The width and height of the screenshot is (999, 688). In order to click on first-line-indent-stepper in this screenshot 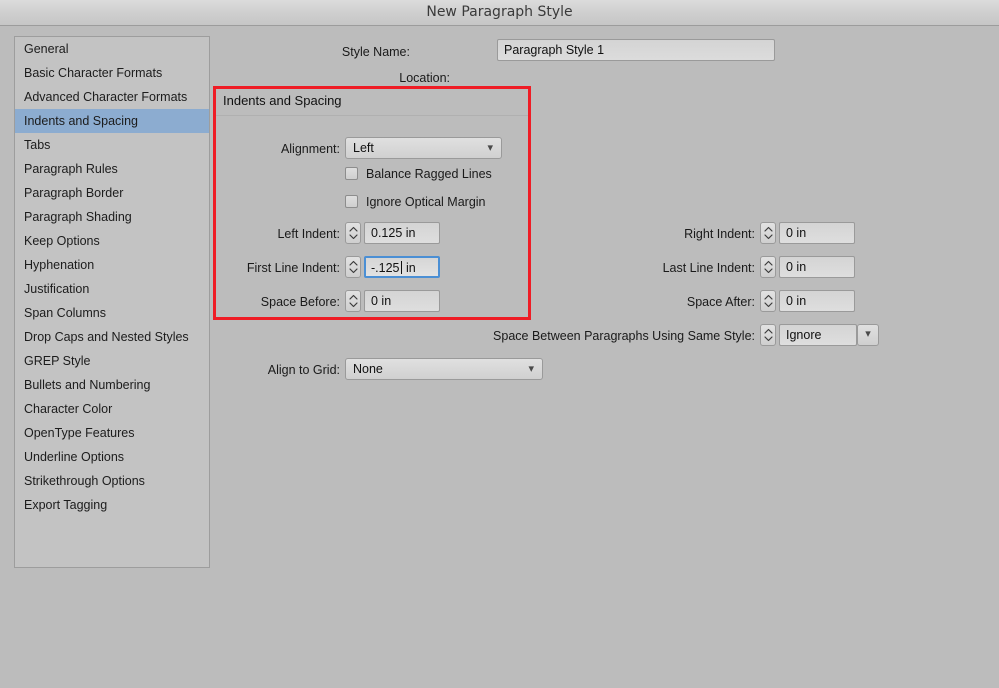, I will do `click(353, 267)`.